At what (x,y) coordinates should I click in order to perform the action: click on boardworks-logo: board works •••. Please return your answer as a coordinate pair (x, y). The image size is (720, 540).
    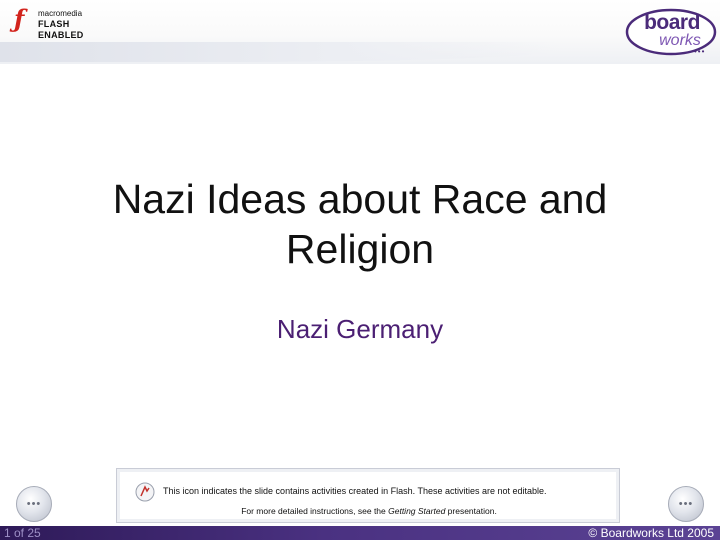
    Looking at the image, I should click on (671, 32).